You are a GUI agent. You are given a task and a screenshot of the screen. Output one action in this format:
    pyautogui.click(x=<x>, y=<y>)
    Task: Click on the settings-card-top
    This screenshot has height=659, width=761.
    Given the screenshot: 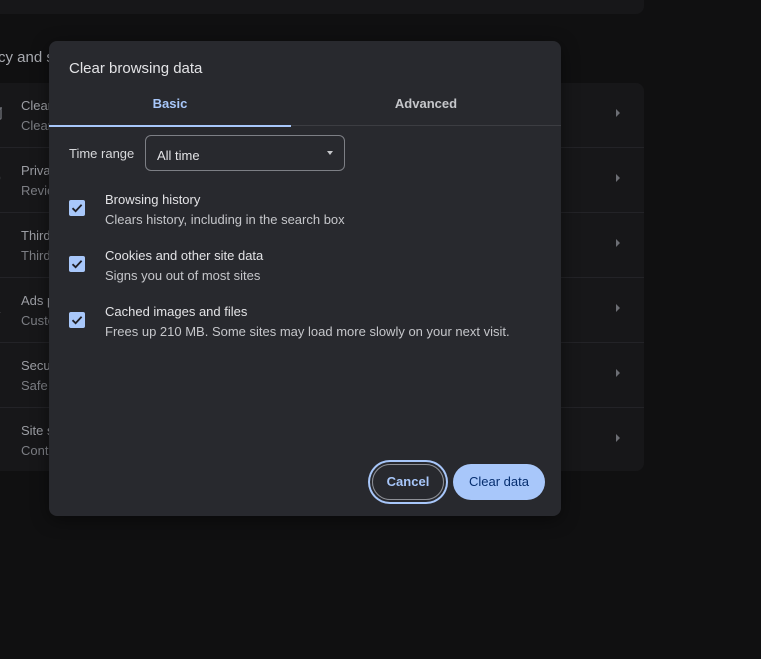 What is the action you would take?
    pyautogui.click(x=322, y=7)
    